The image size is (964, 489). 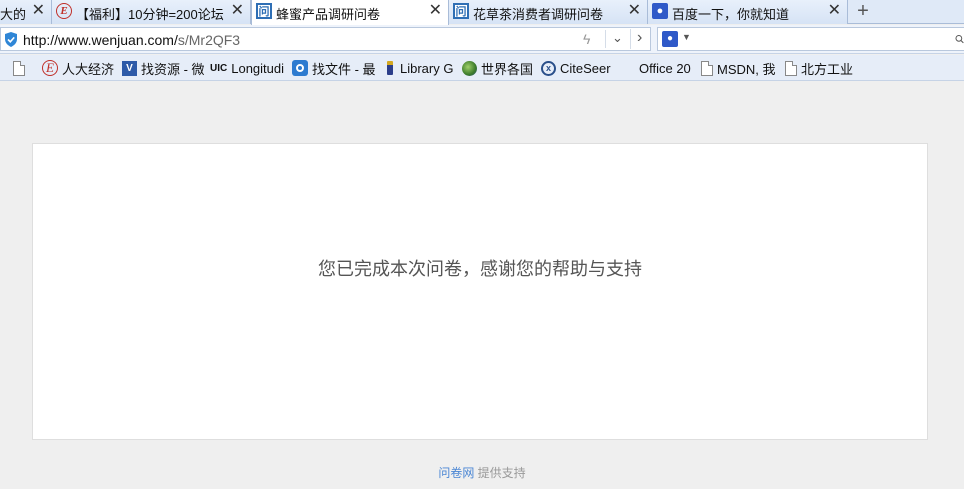 What do you see at coordinates (810, 39) in the screenshot?
I see `search-box: ● ▼` at bounding box center [810, 39].